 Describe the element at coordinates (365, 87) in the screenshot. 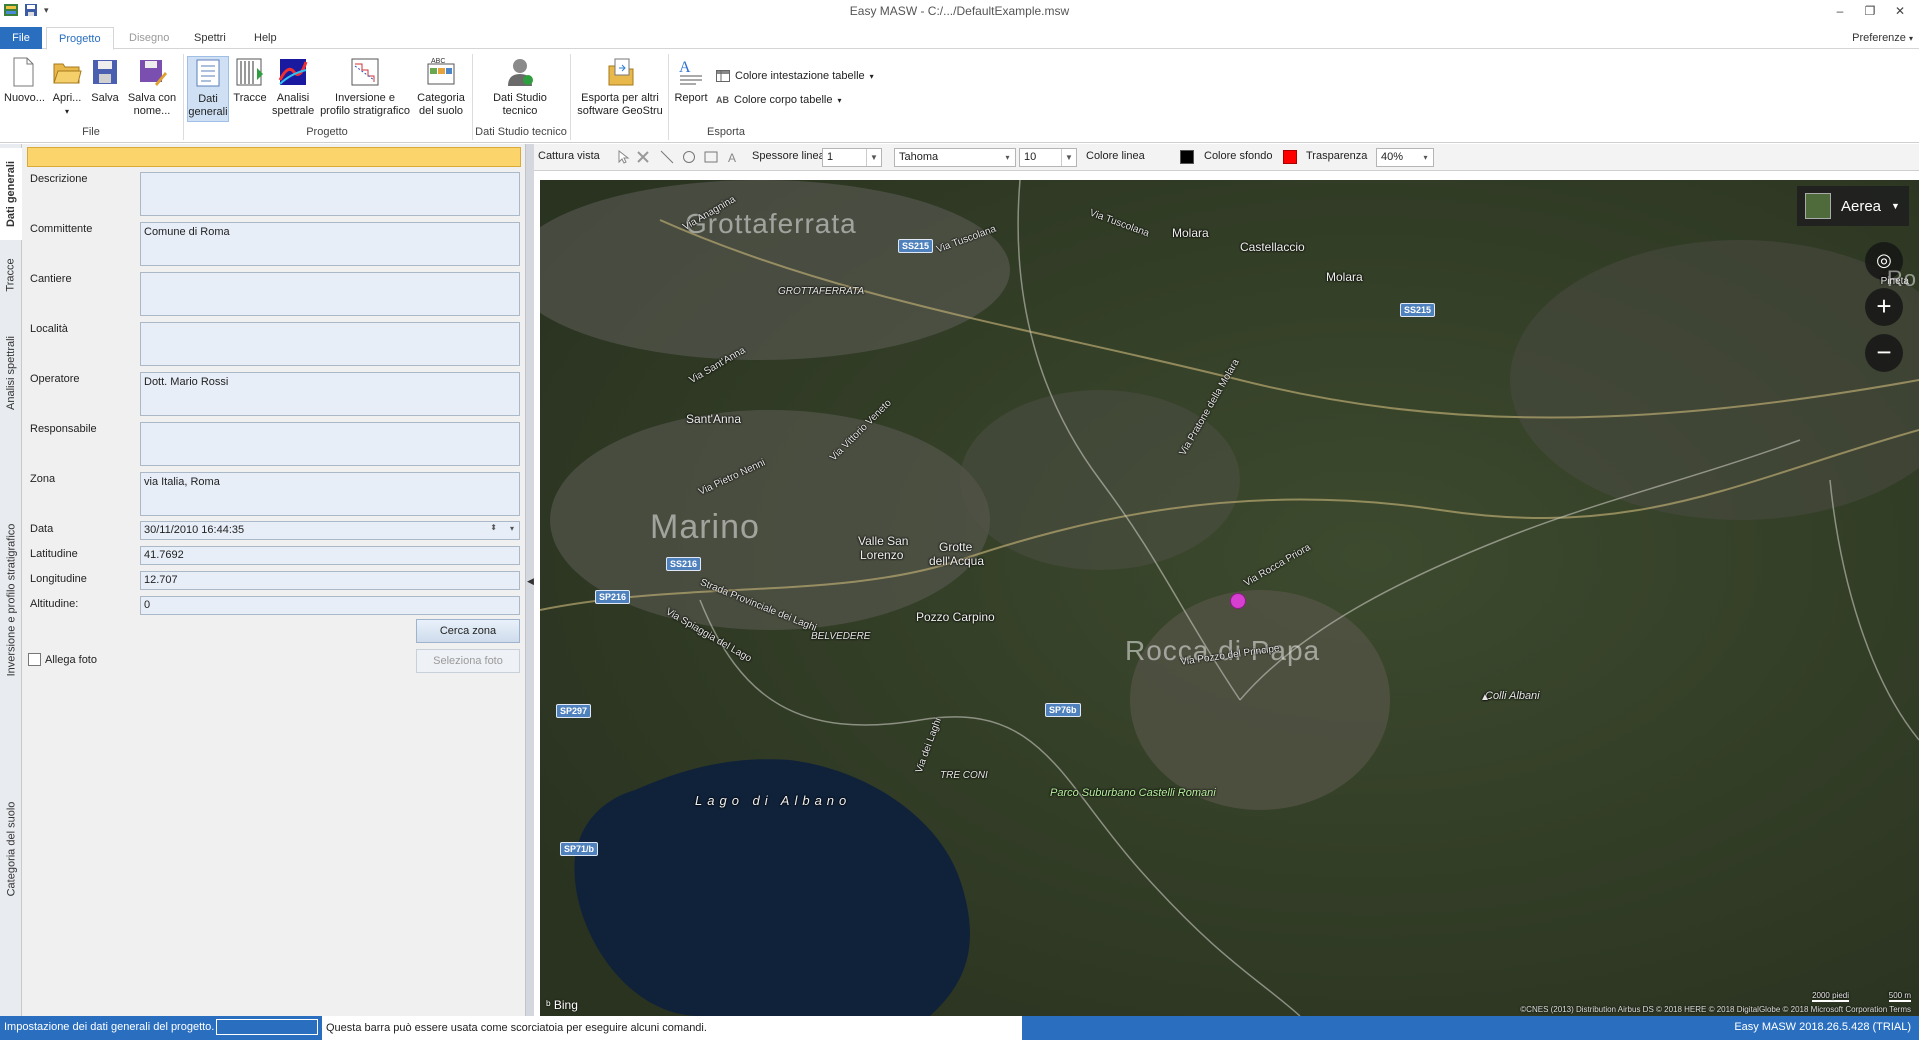

I see `inversione-button: Inversione e profilo stratigrafico` at that location.